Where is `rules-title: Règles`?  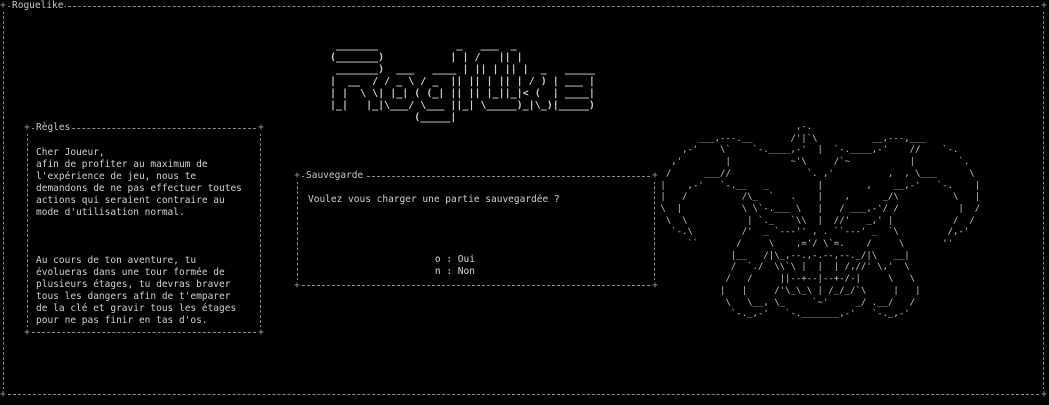
rules-title: Règles is located at coordinates (53, 128).